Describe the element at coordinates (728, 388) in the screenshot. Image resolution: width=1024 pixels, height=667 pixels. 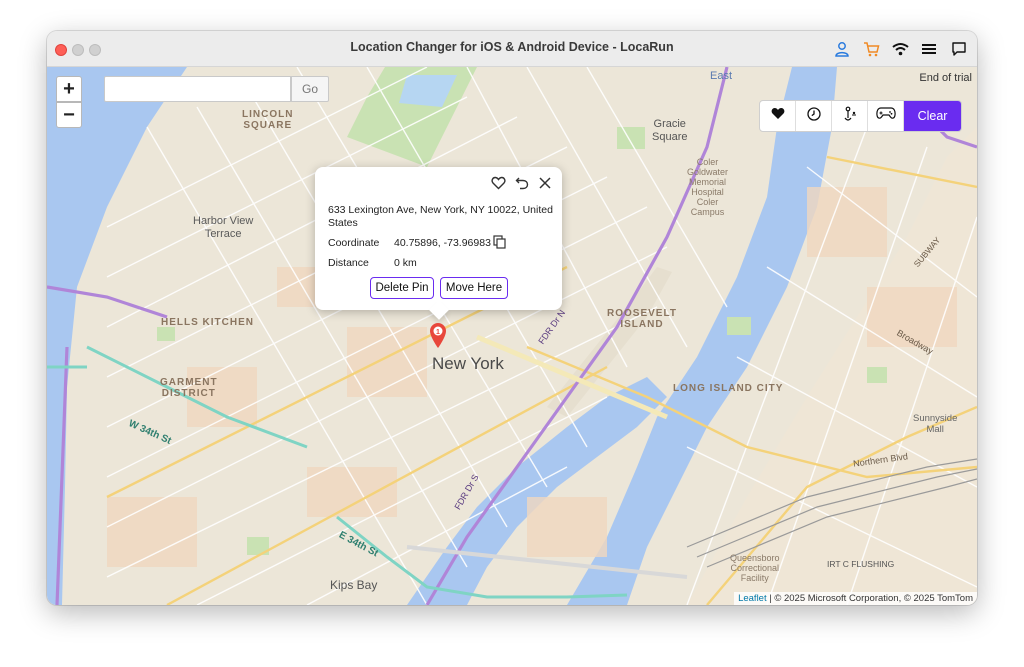
I see `map-label-long-island-city: LONG ISLAND CITY` at that location.